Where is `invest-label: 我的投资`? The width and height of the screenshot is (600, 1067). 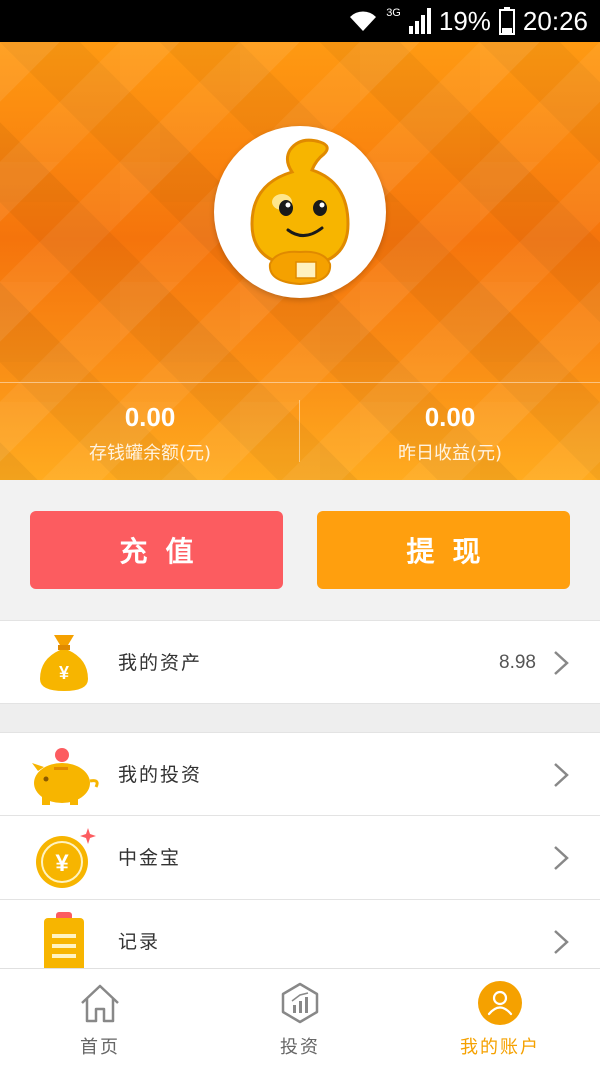 invest-label: 我的投资 is located at coordinates (160, 775).